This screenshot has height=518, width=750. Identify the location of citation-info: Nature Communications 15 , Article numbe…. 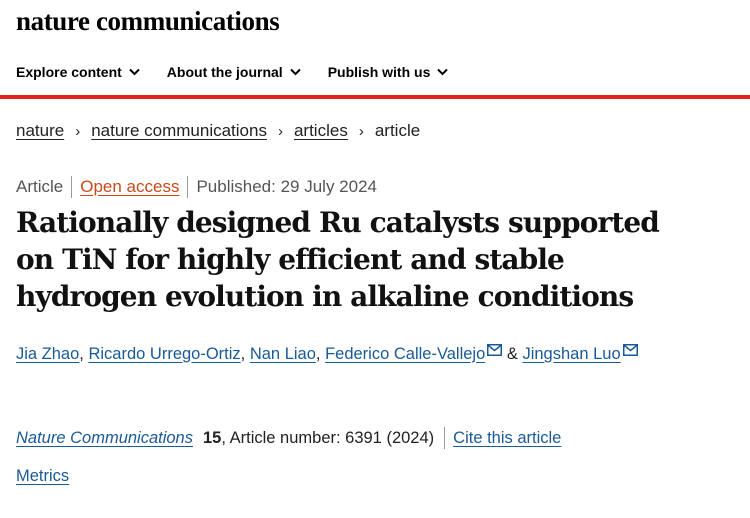
(288, 438).